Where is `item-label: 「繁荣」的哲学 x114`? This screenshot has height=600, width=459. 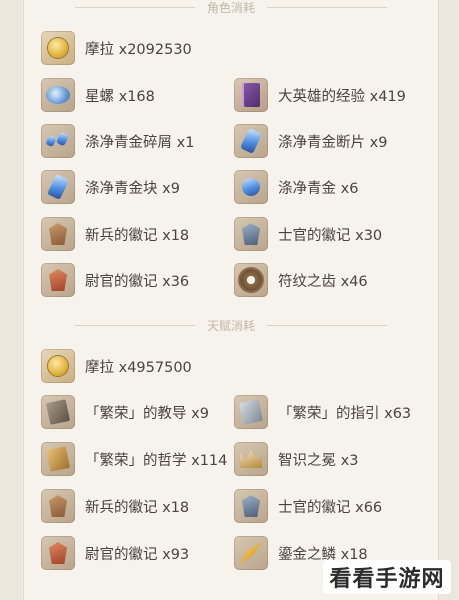 item-label: 「繁荣」的哲学 x114 is located at coordinates (156, 460).